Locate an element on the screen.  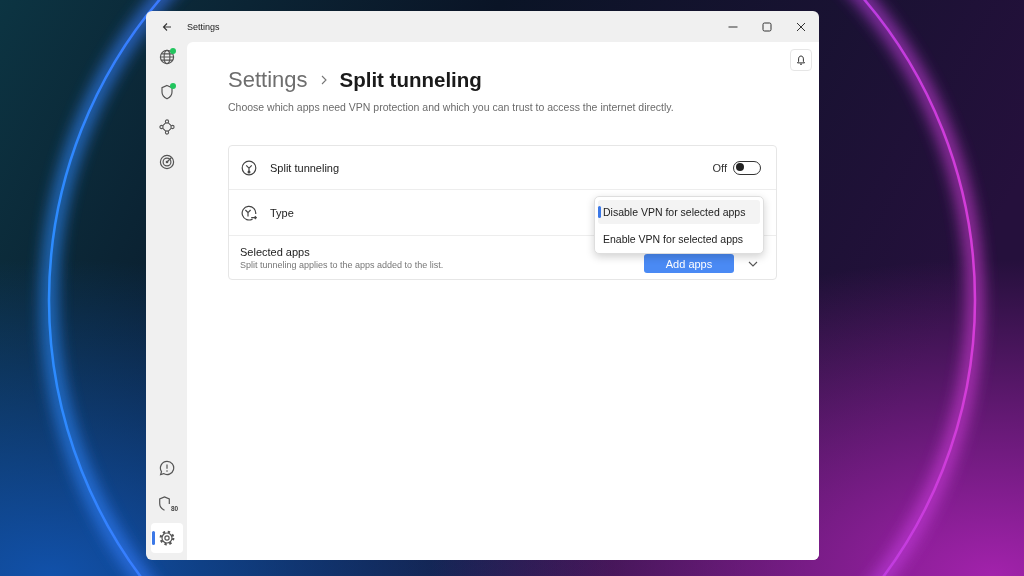
window-title: Settings is located at coordinates (203, 26).